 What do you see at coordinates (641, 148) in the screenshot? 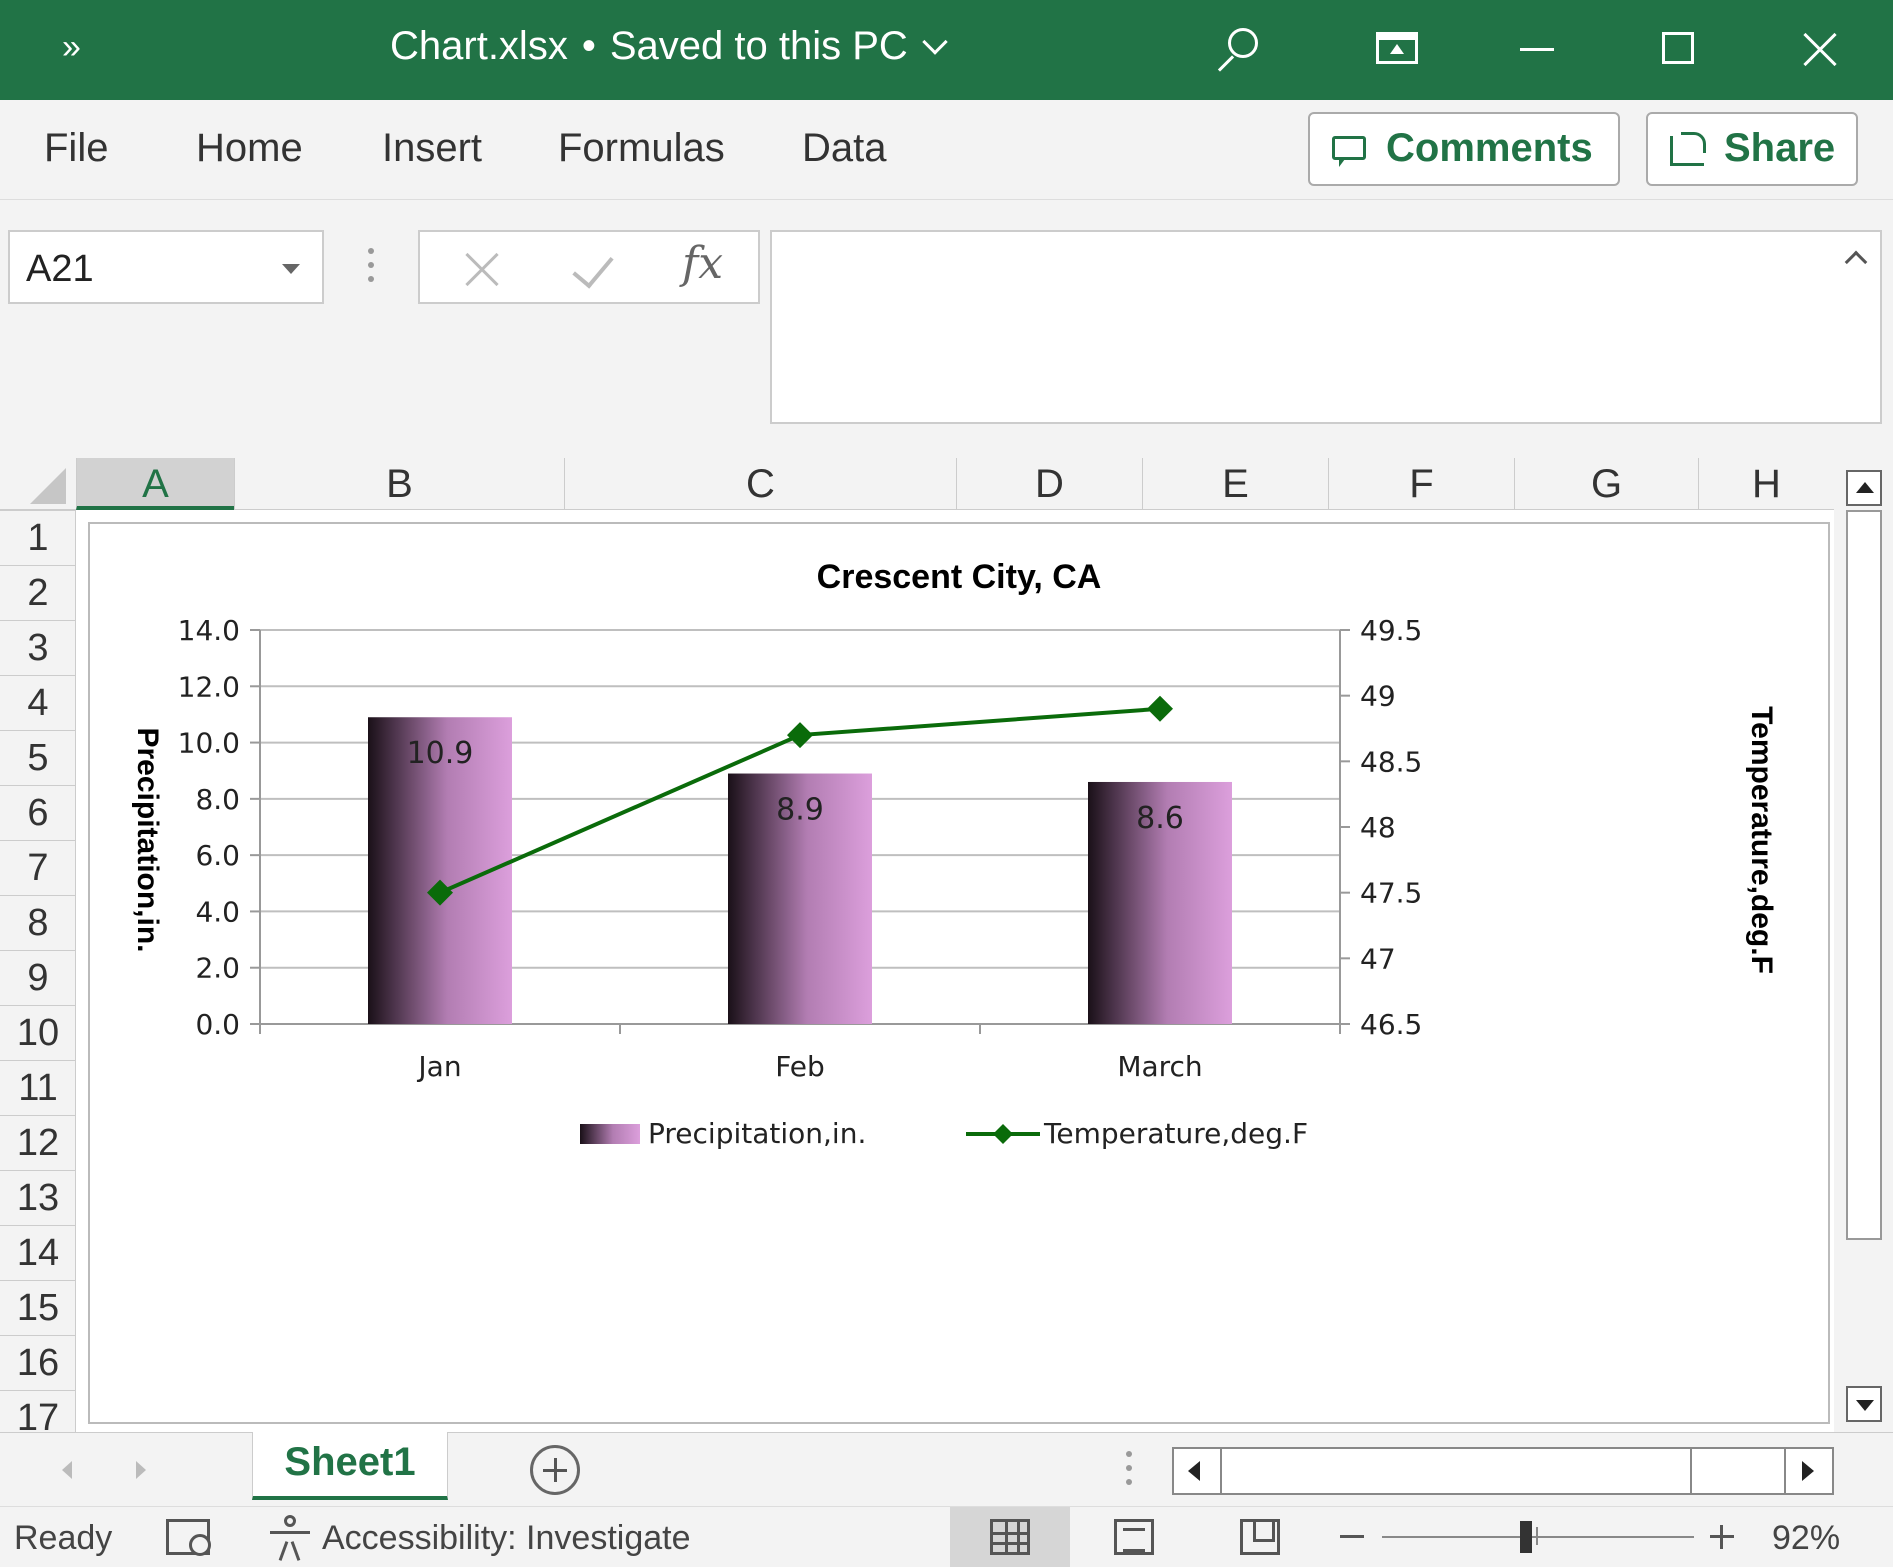
I see `tab-formulas: Formulas` at bounding box center [641, 148].